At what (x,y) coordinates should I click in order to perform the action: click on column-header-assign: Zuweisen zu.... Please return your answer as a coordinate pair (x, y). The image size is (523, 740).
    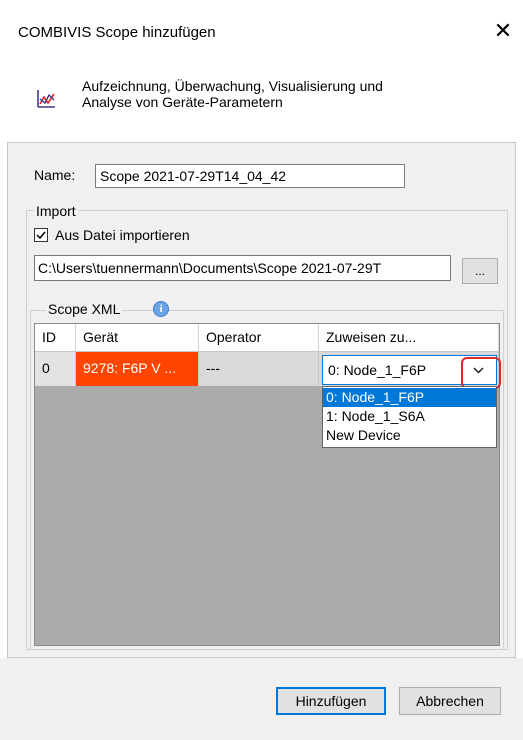
    Looking at the image, I should click on (409, 338).